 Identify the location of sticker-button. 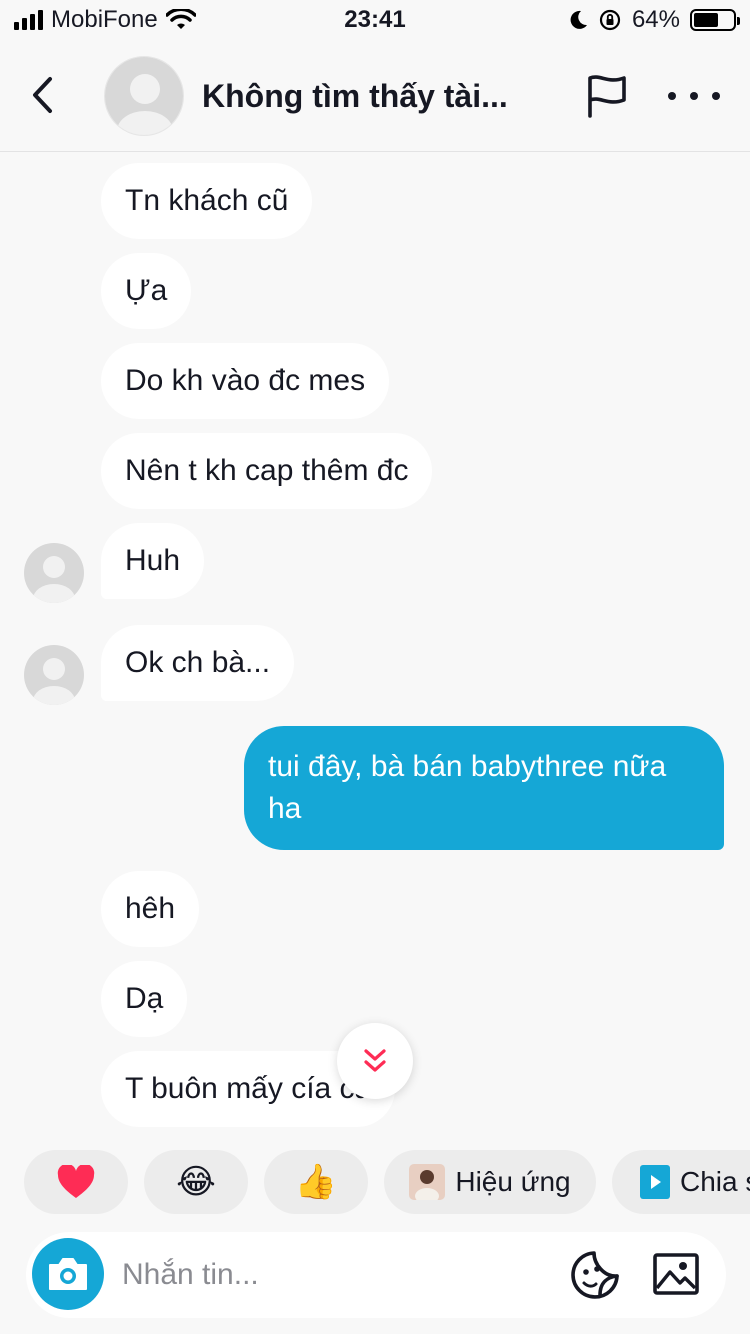
(595, 1275).